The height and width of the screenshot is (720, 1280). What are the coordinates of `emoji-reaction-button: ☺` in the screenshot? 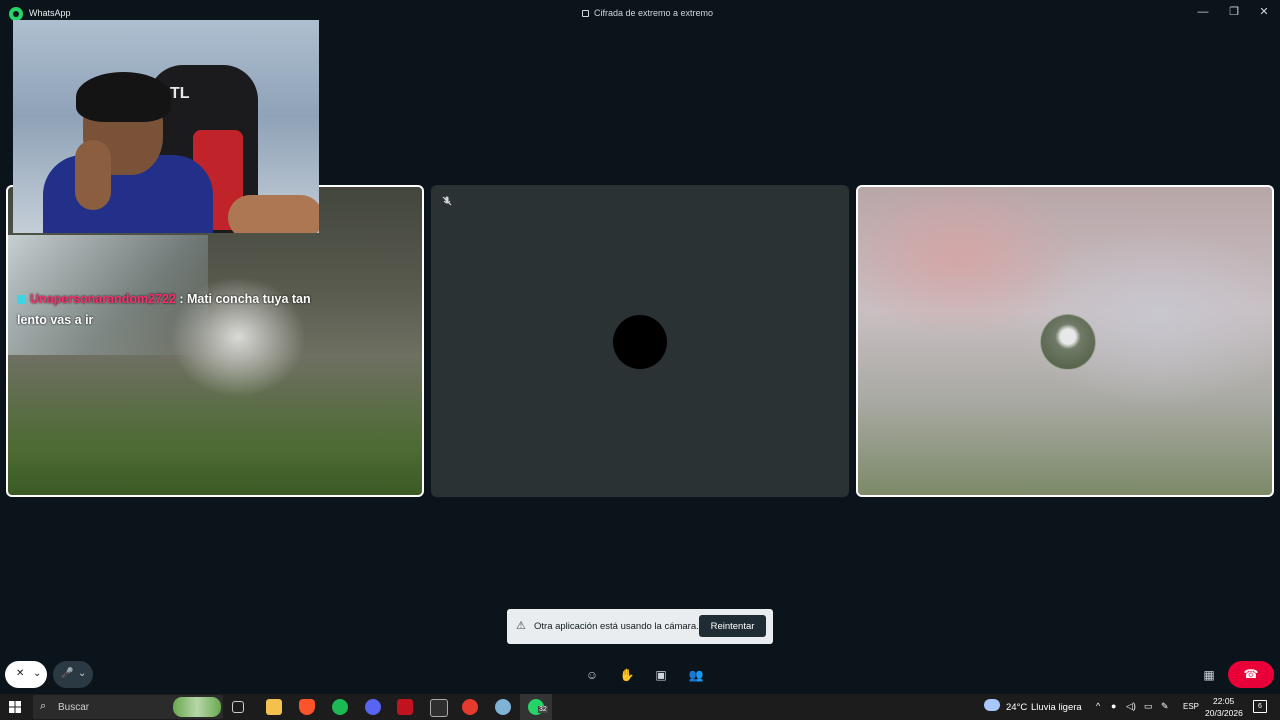 It's located at (592, 675).